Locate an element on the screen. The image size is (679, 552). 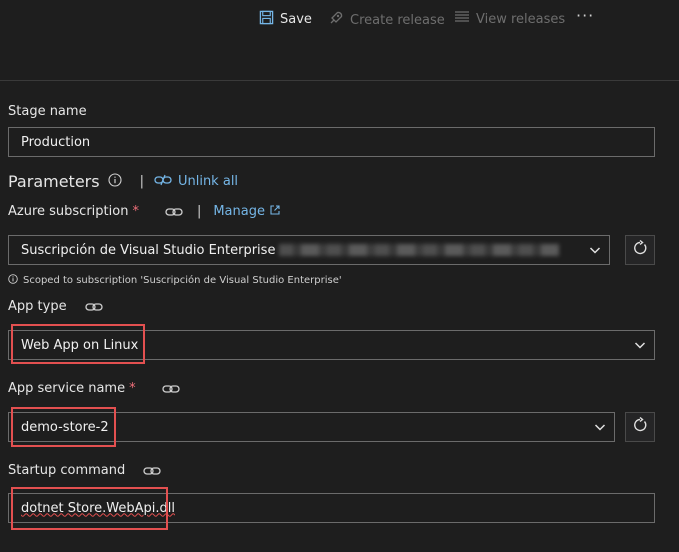
list-icon is located at coordinates (462, 19).